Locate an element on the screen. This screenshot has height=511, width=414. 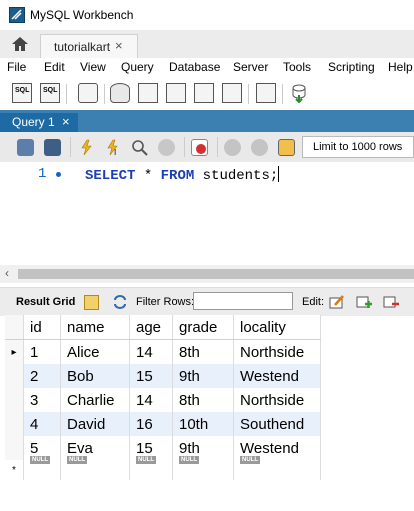
autocommit-toggle-icon is located at coordinates (286, 147).